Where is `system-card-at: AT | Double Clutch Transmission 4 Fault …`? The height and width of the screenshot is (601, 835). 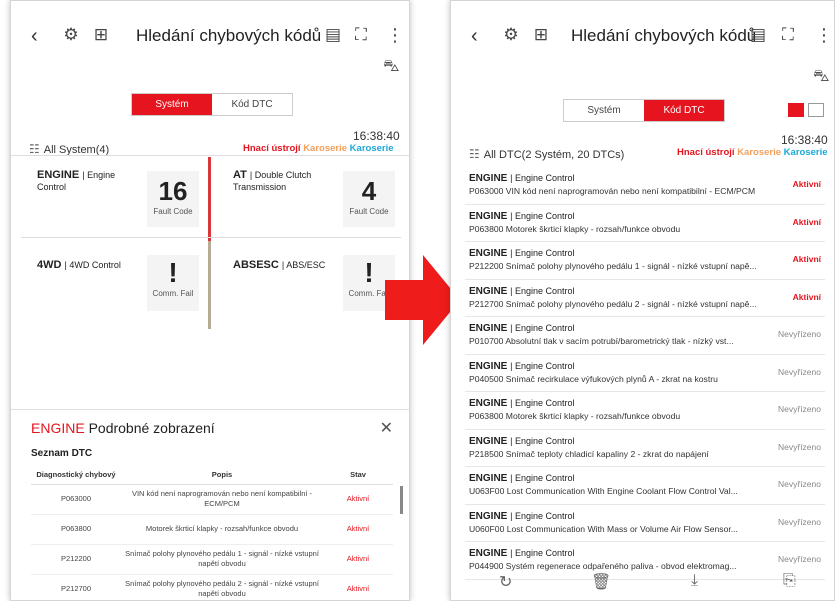
system-card-at: AT | Double Clutch Transmission 4 Fault … is located at coordinates (312, 197).